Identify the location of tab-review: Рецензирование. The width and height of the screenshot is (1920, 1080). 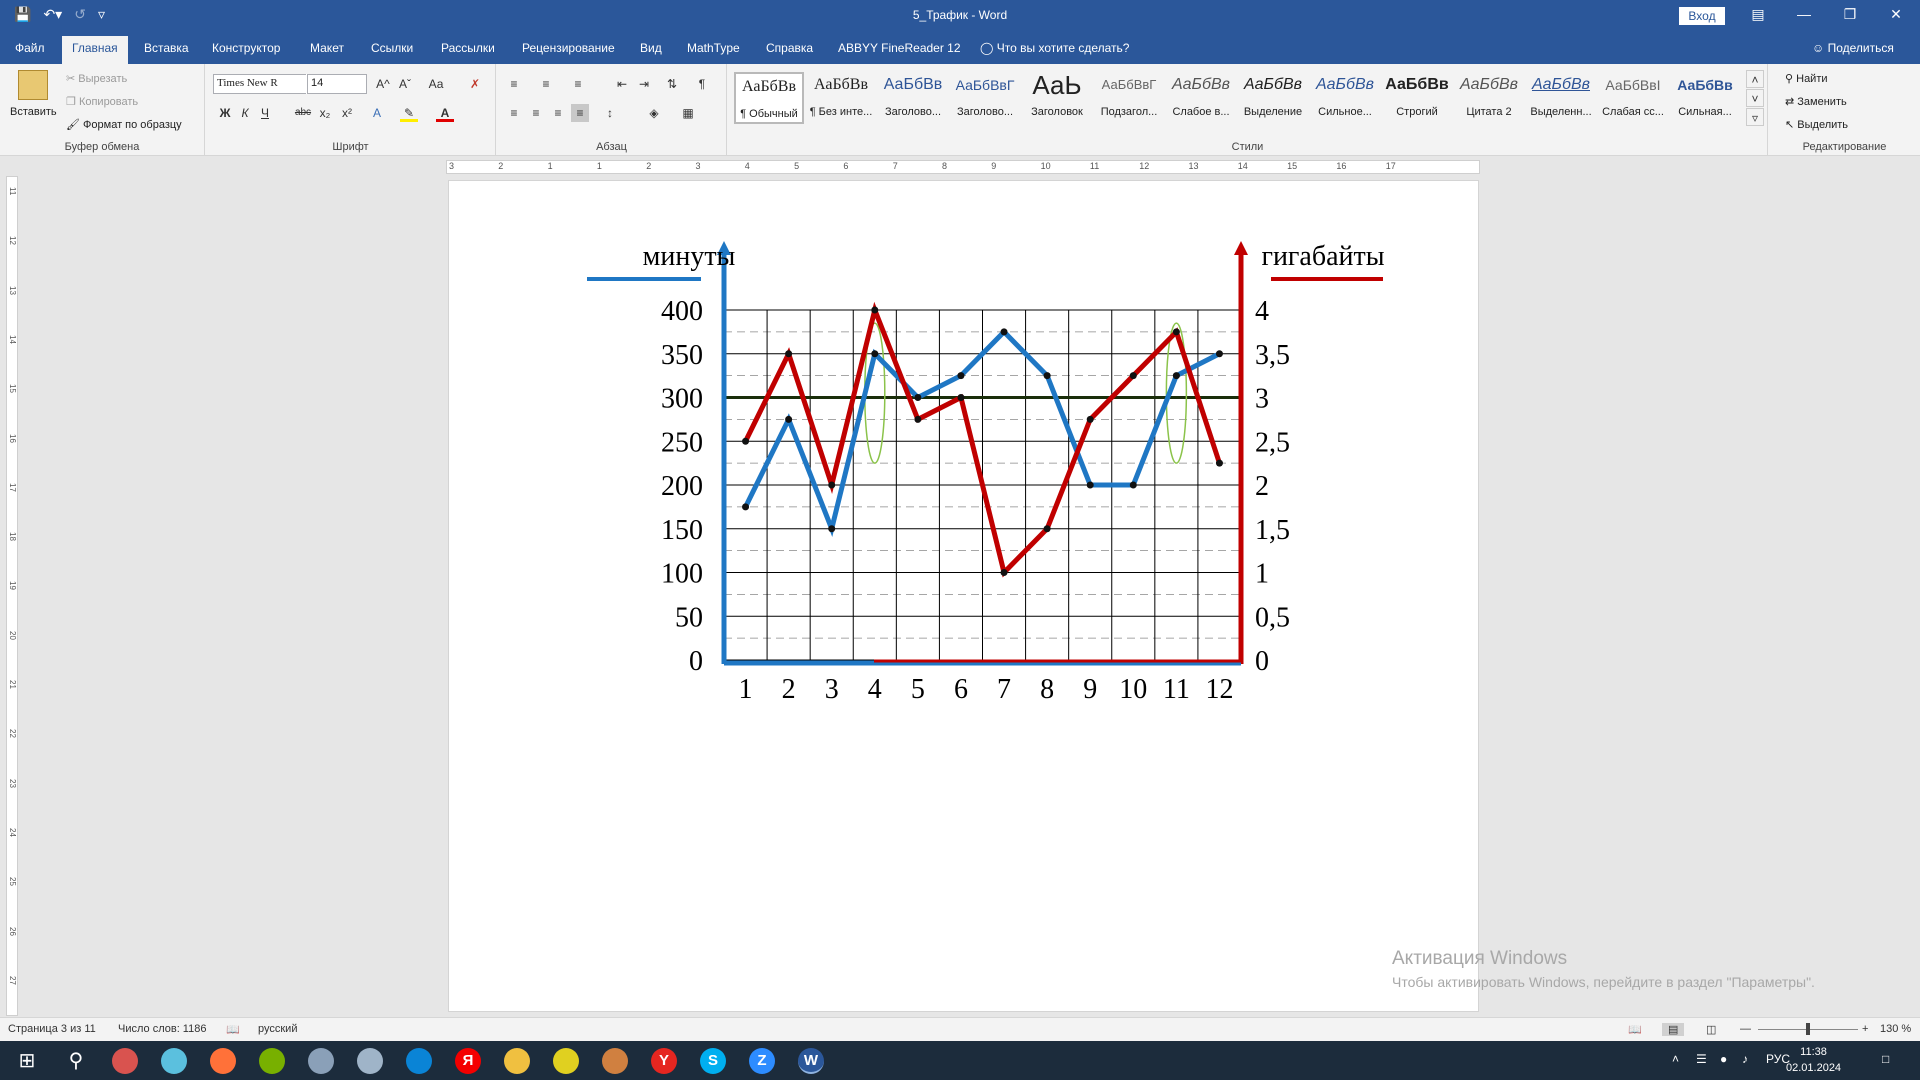
(568, 48).